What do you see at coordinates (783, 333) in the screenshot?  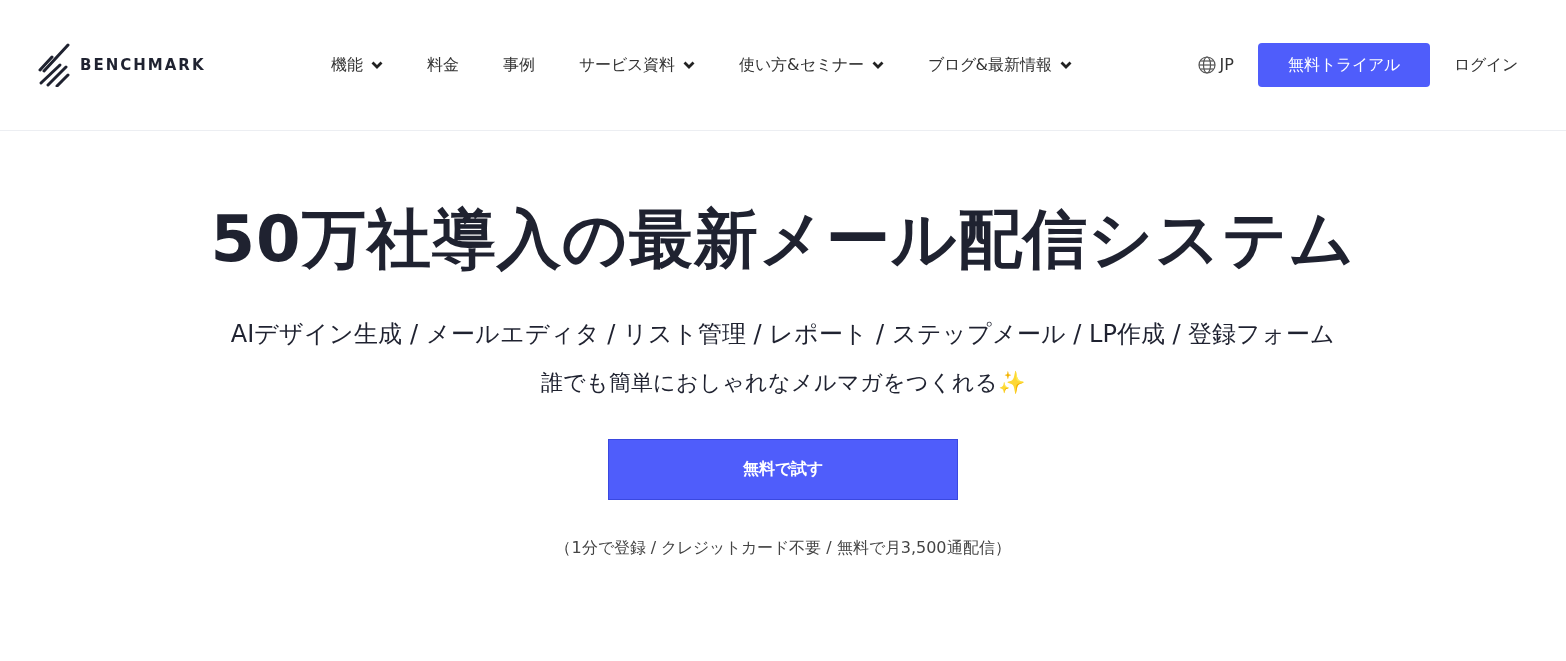 I see `feature-list: AIデザイン生成 / メールエディタ / リスト管理 / レポート / ステップメール / LP作成 / 登録フォーム` at bounding box center [783, 333].